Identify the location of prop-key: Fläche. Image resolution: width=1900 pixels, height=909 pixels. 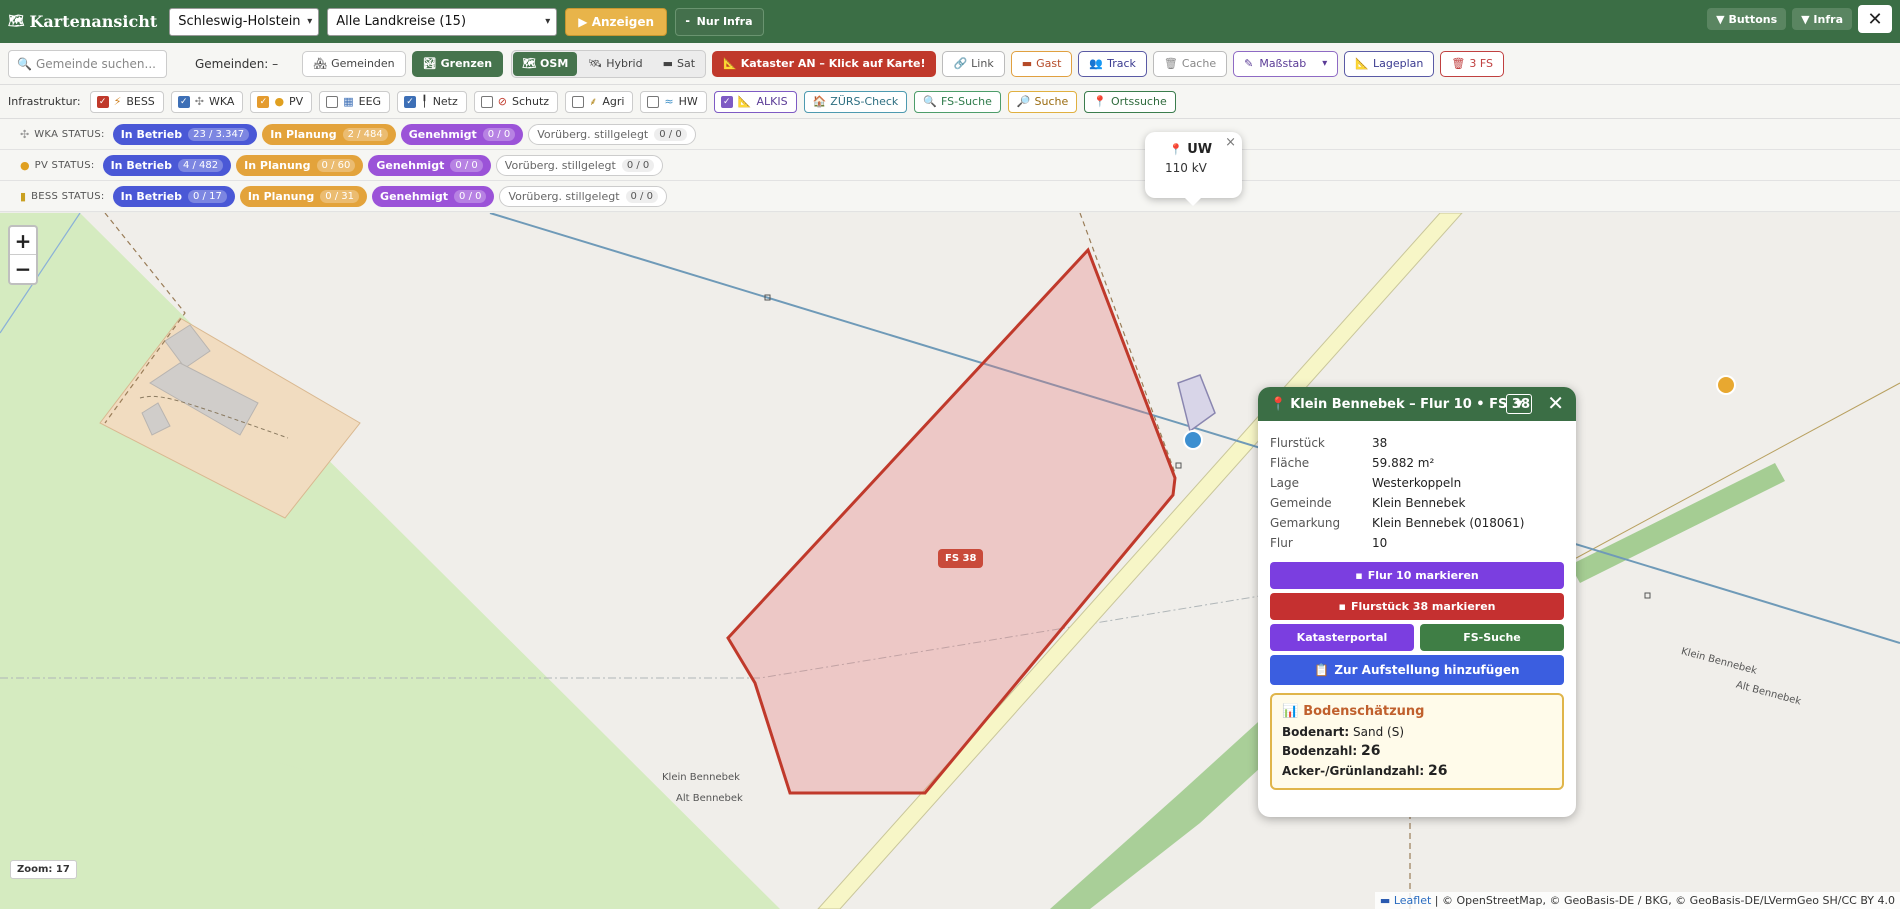
(1290, 463).